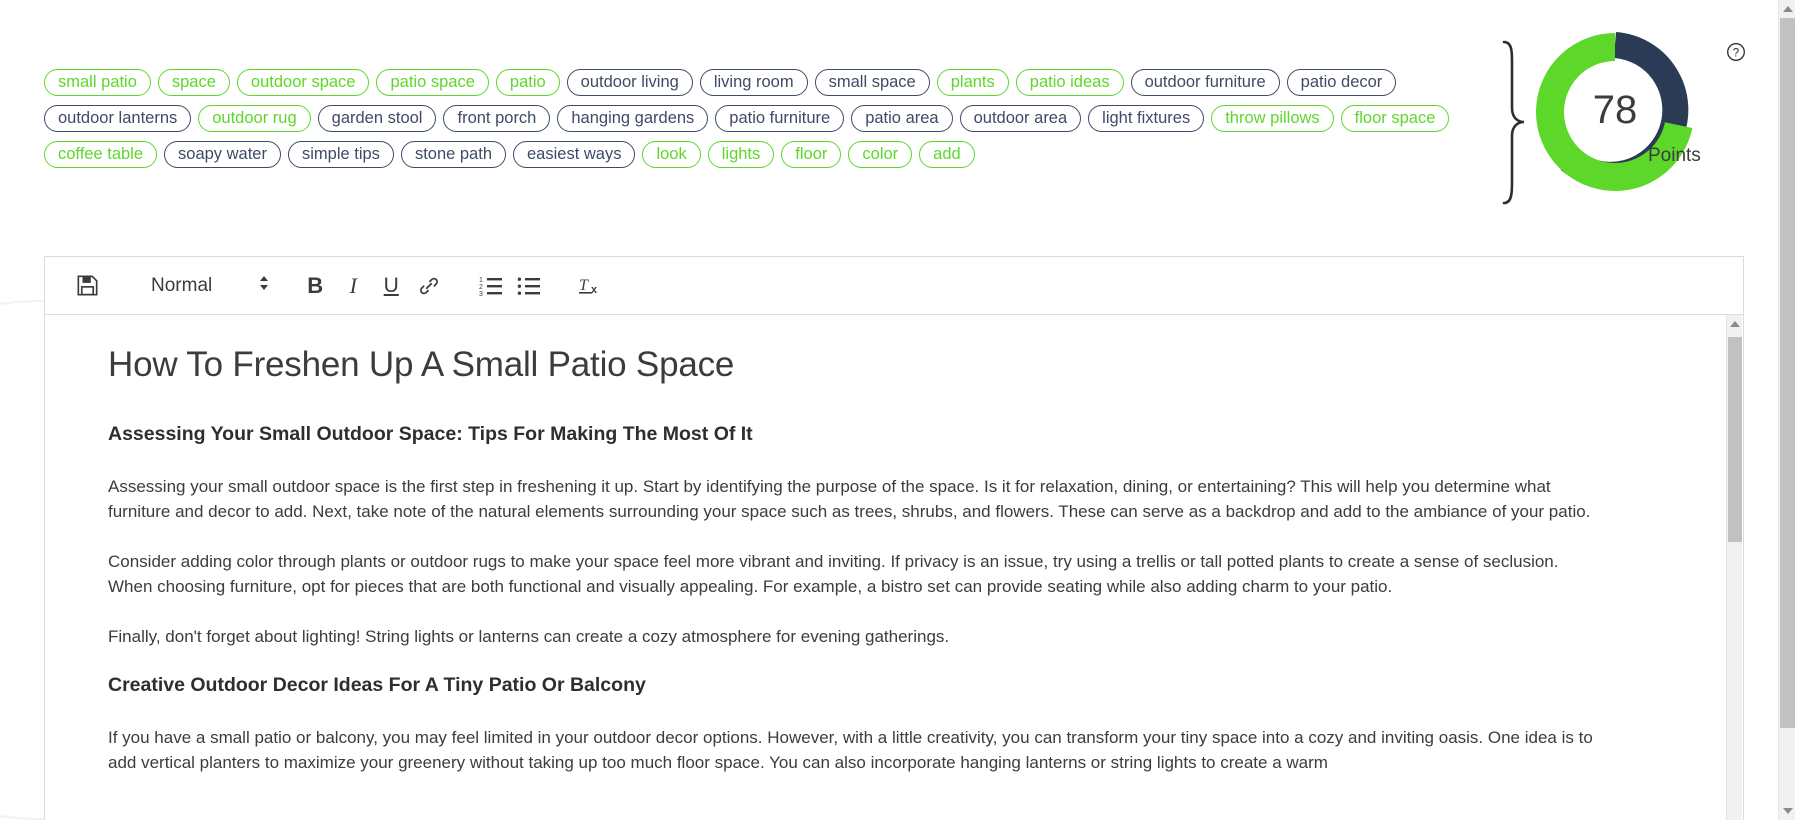 This screenshot has width=1795, height=820. What do you see at coordinates (222, 154) in the screenshot?
I see `keyword-tag: soapy water` at bounding box center [222, 154].